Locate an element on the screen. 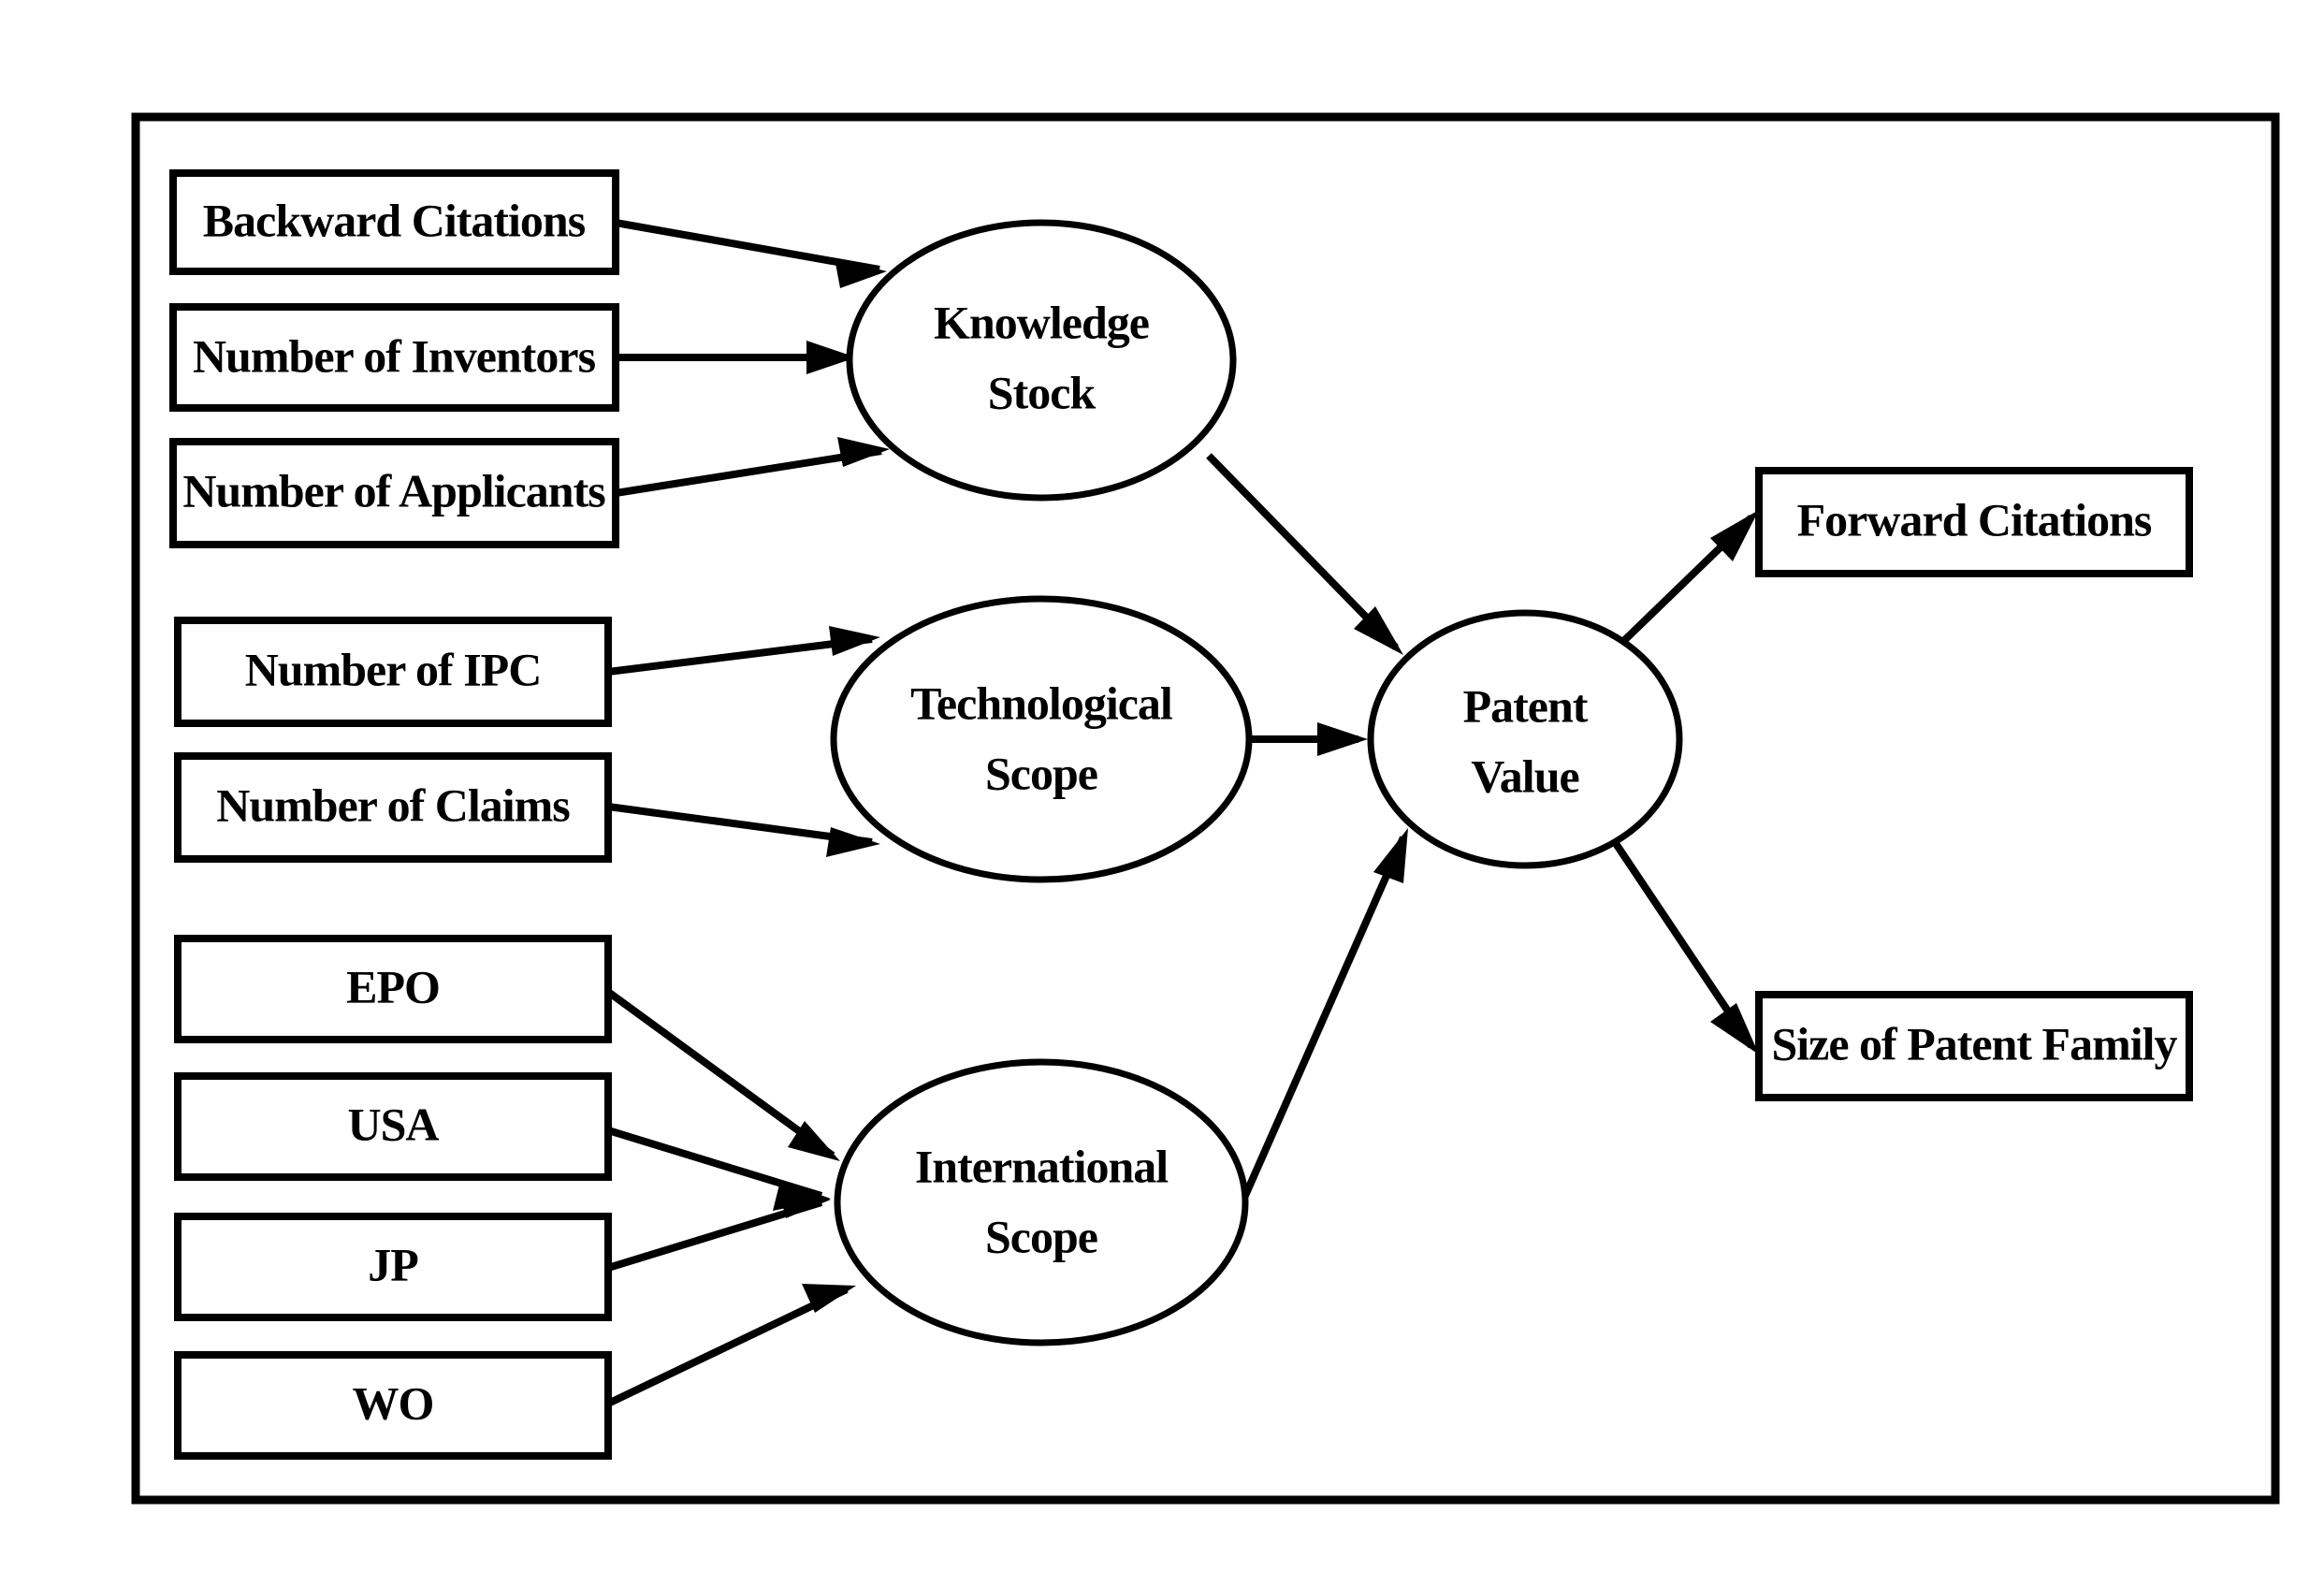 The height and width of the screenshot is (1586, 2324). edge-jp-to-international-scope is located at coordinates (718, 1230).